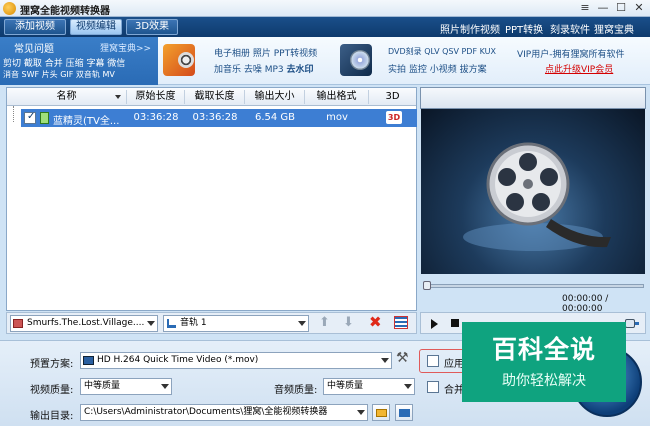 Image resolution: width=650 pixels, height=426 pixels. I want to click on vip-upgrade-link: 点此升级VIP会员, so click(579, 68).